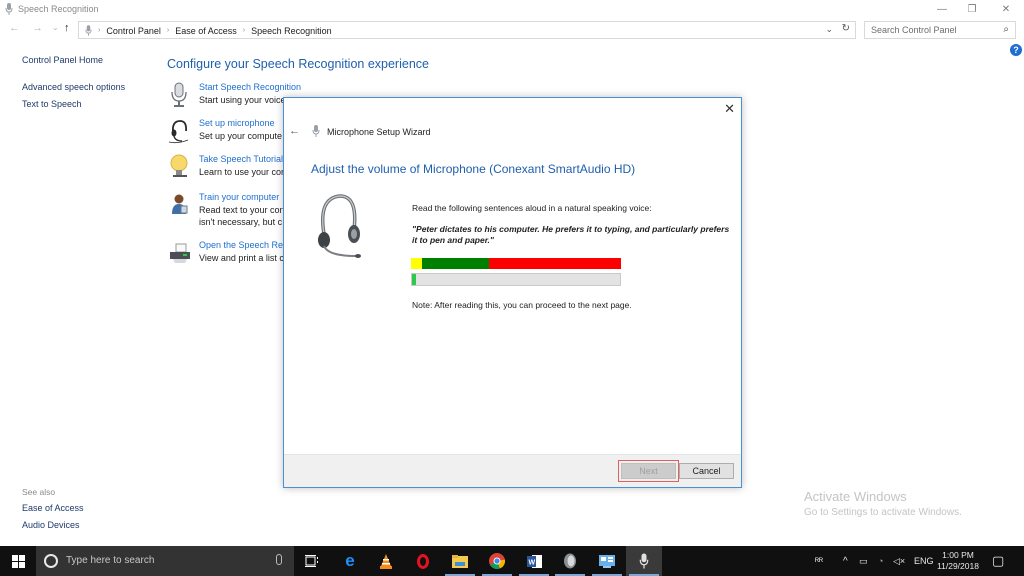 This screenshot has width=1024, height=576. I want to click on wizard-title: Microphone Setup Wizard, so click(379, 132).